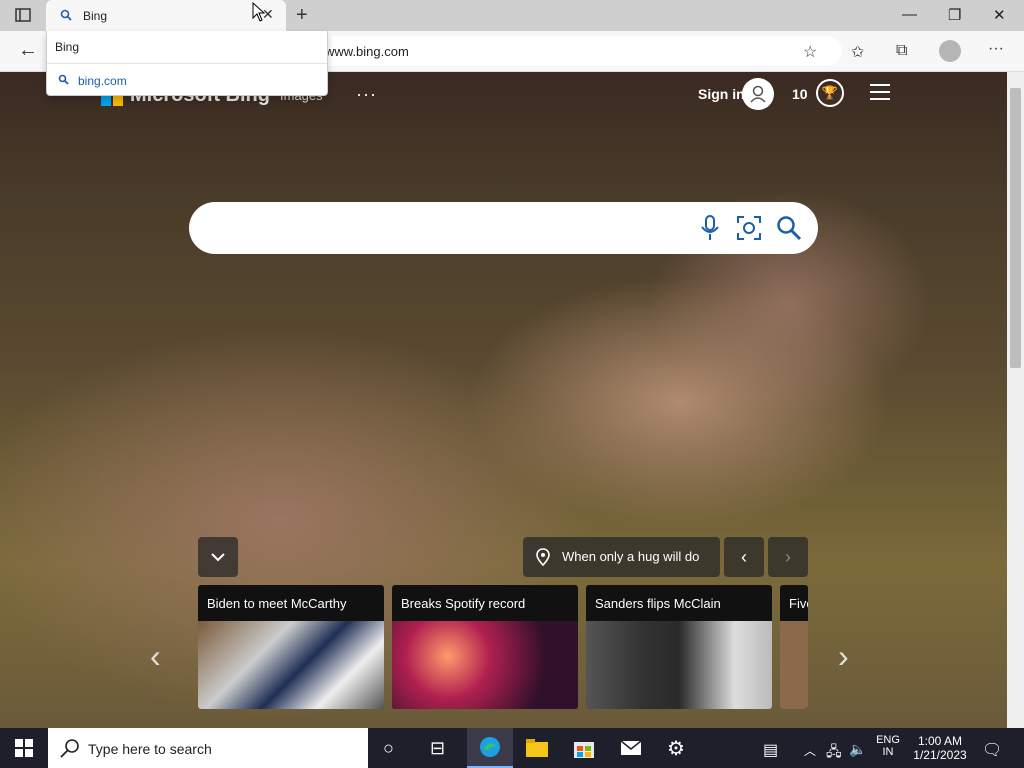 This screenshot has width=1024, height=768. Describe the element at coordinates (490, 748) in the screenshot. I see `edge-taskbar-icon` at that location.